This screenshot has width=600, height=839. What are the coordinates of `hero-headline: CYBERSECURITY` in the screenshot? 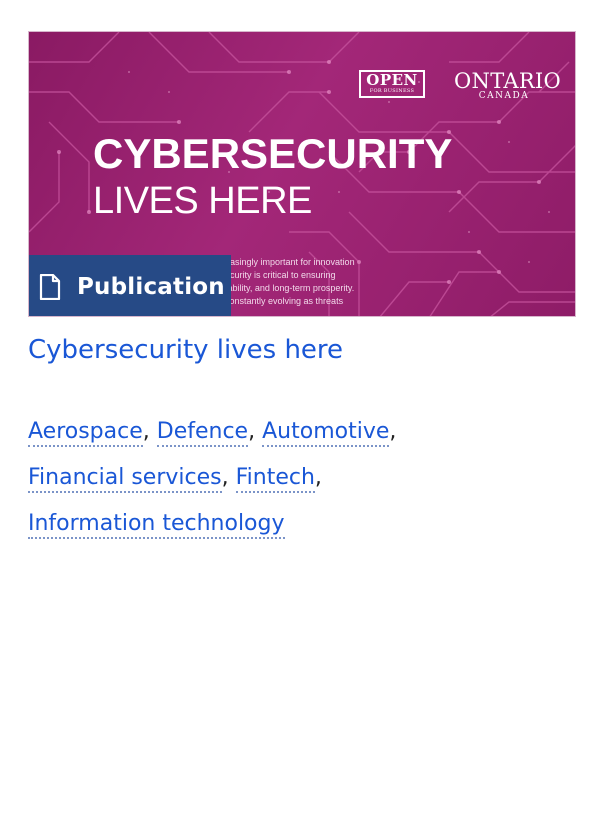 It's located at (273, 153).